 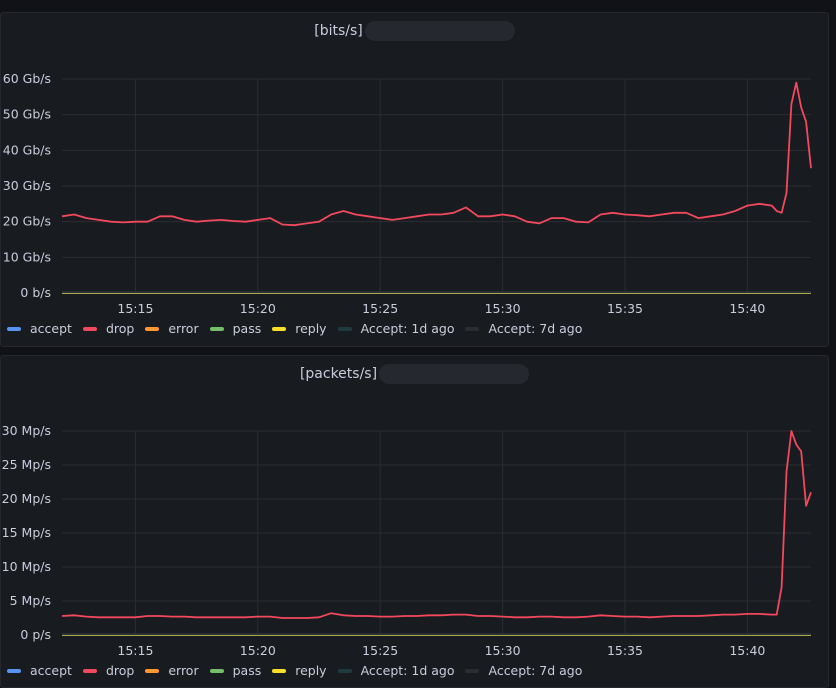 What do you see at coordinates (30, 600) in the screenshot?
I see `y-tick-label: 5 Mp/s` at bounding box center [30, 600].